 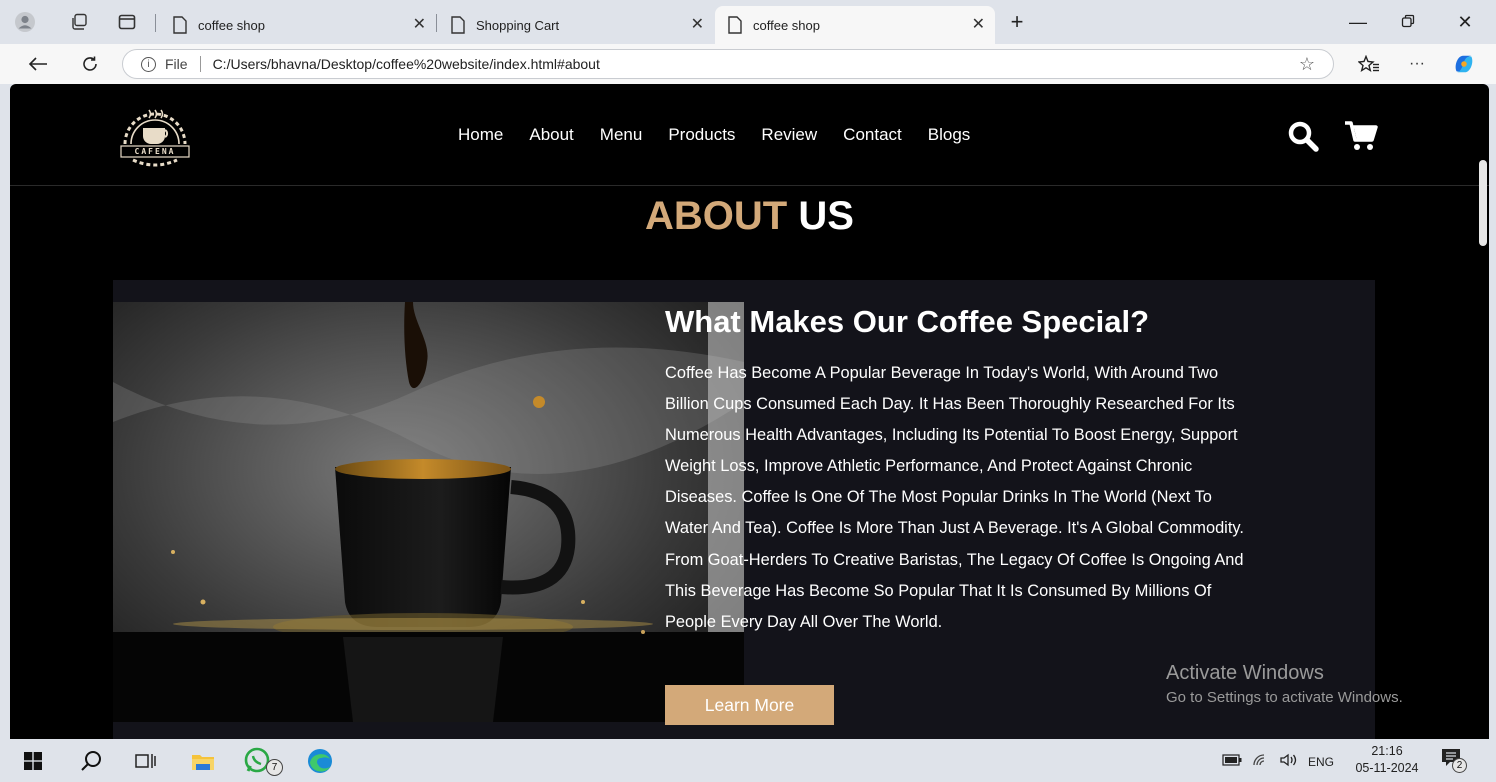 I want to click on edge-icon, so click(x=320, y=761).